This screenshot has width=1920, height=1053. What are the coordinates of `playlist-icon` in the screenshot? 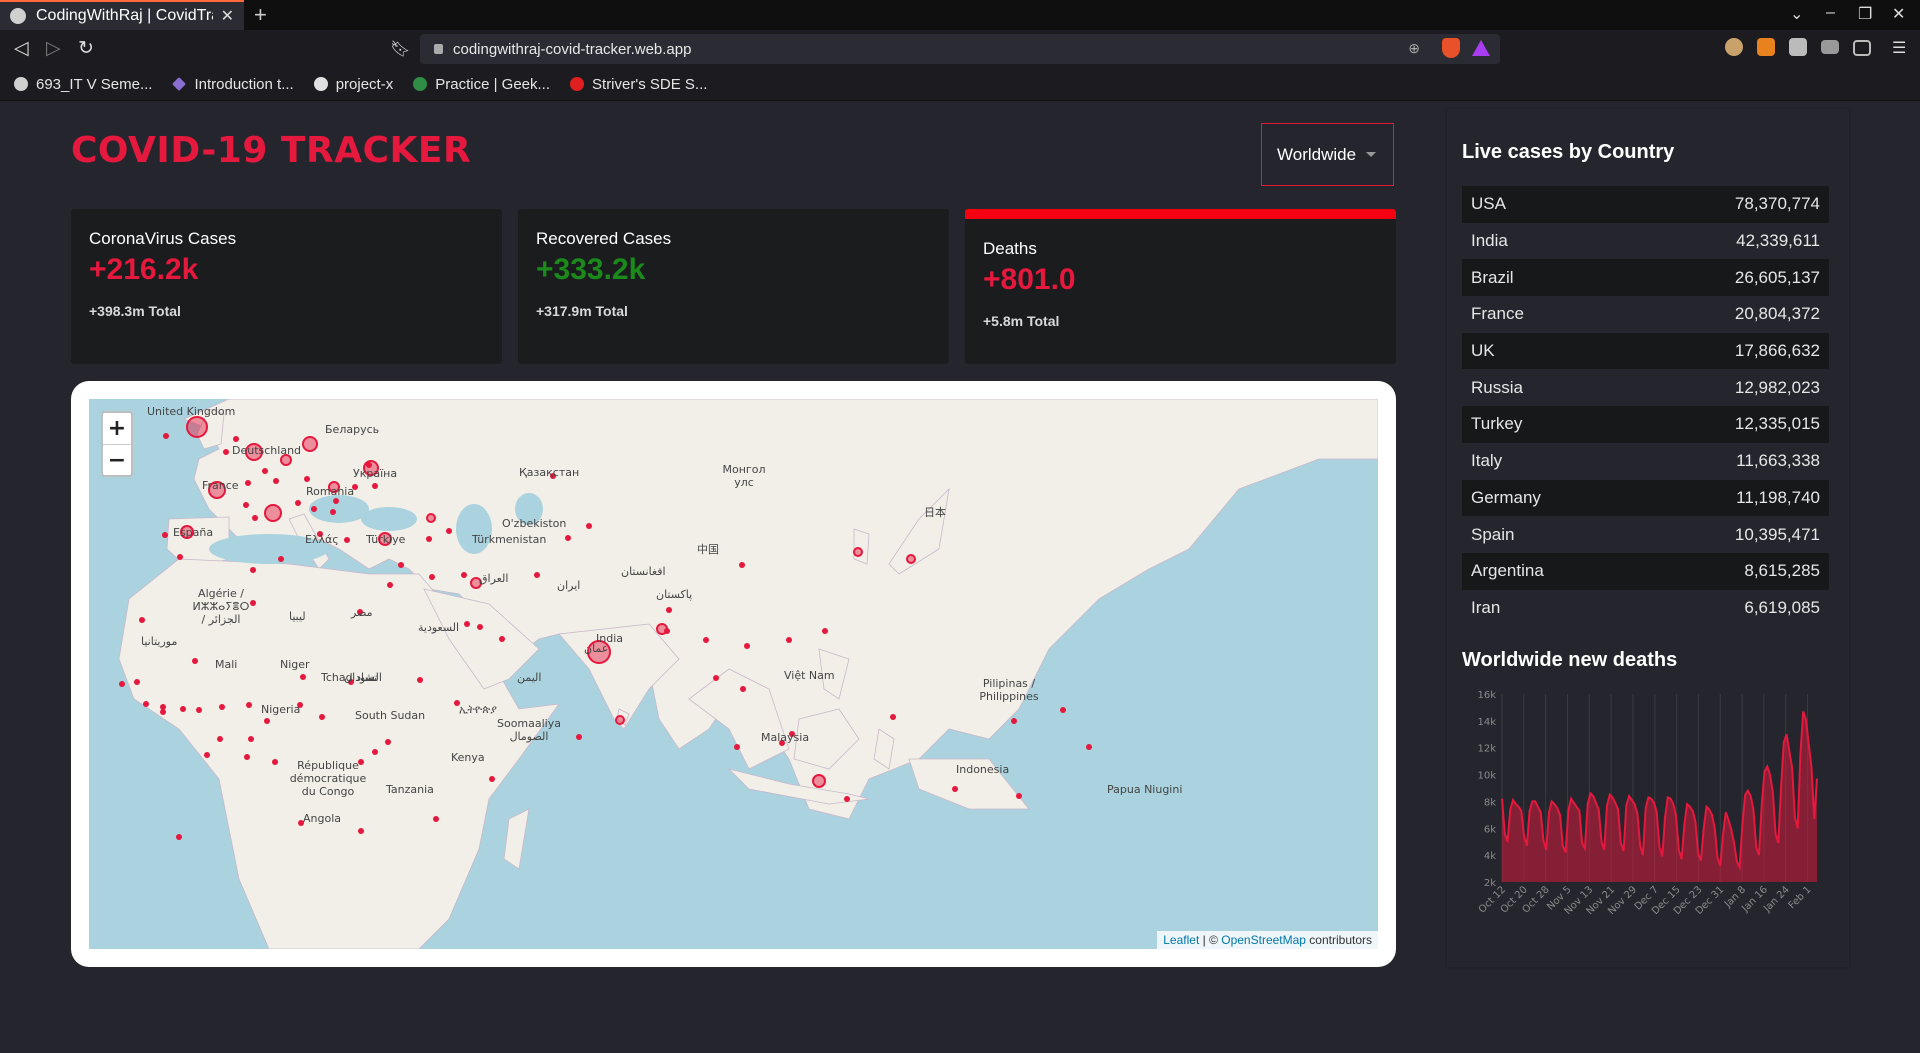 It's located at (1830, 47).